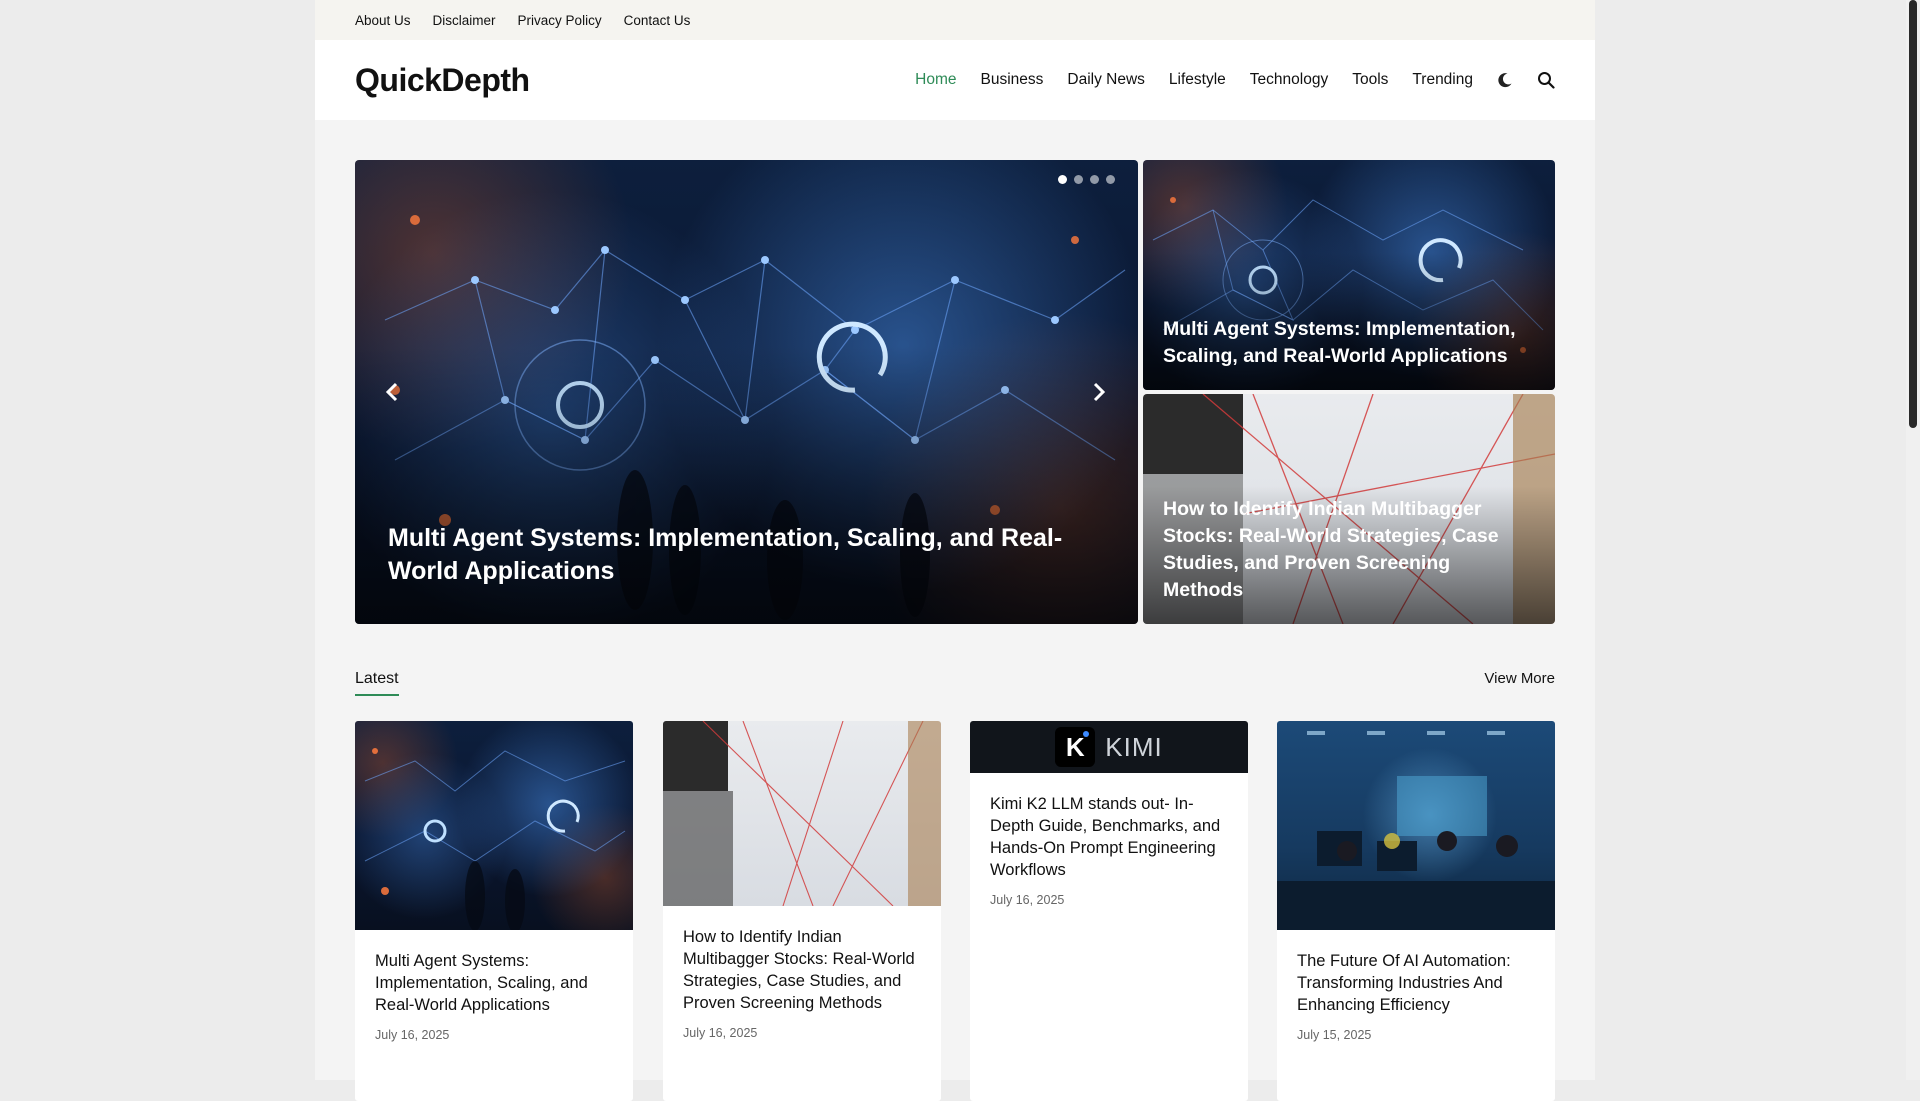  Describe the element at coordinates (464, 20) in the screenshot. I see `disclaimer-link: Disclaimer` at that location.